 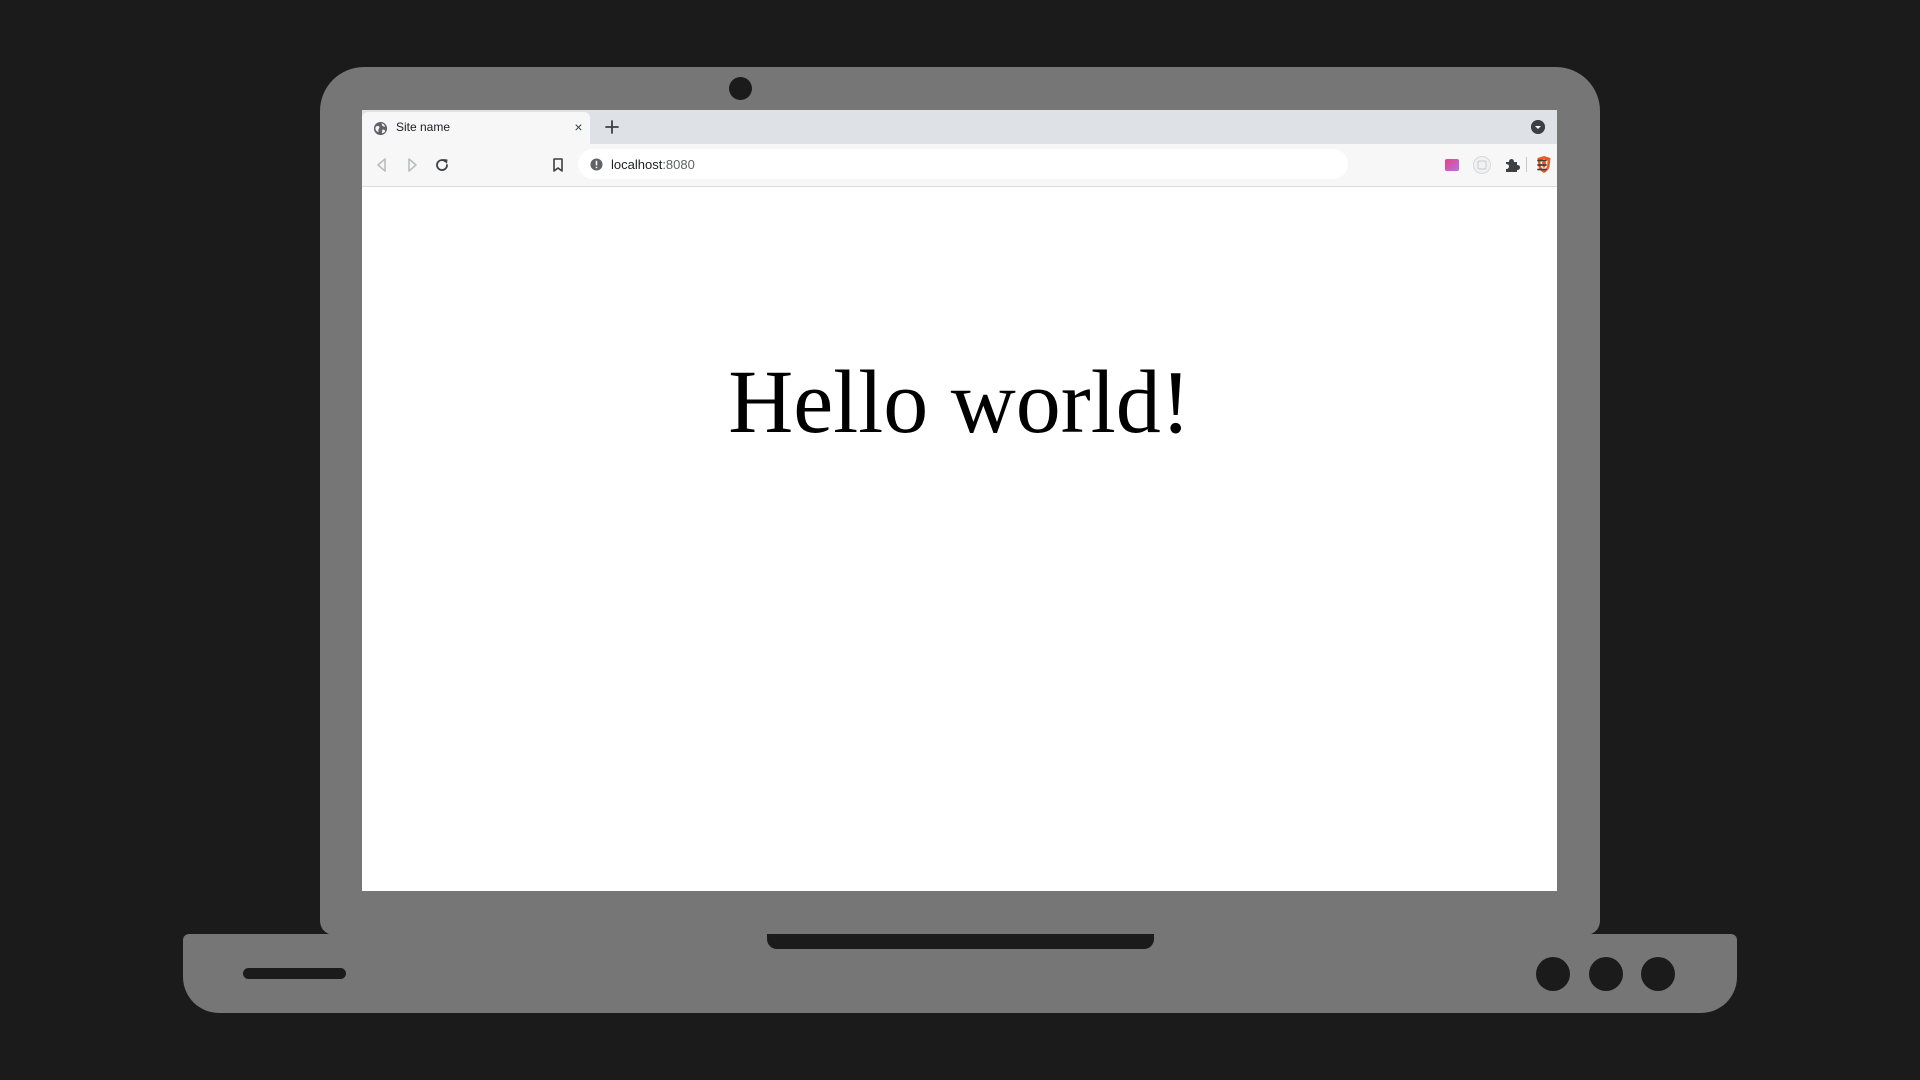 I want to click on browser-toolbar: localhost:8080, so click(x=959, y=165).